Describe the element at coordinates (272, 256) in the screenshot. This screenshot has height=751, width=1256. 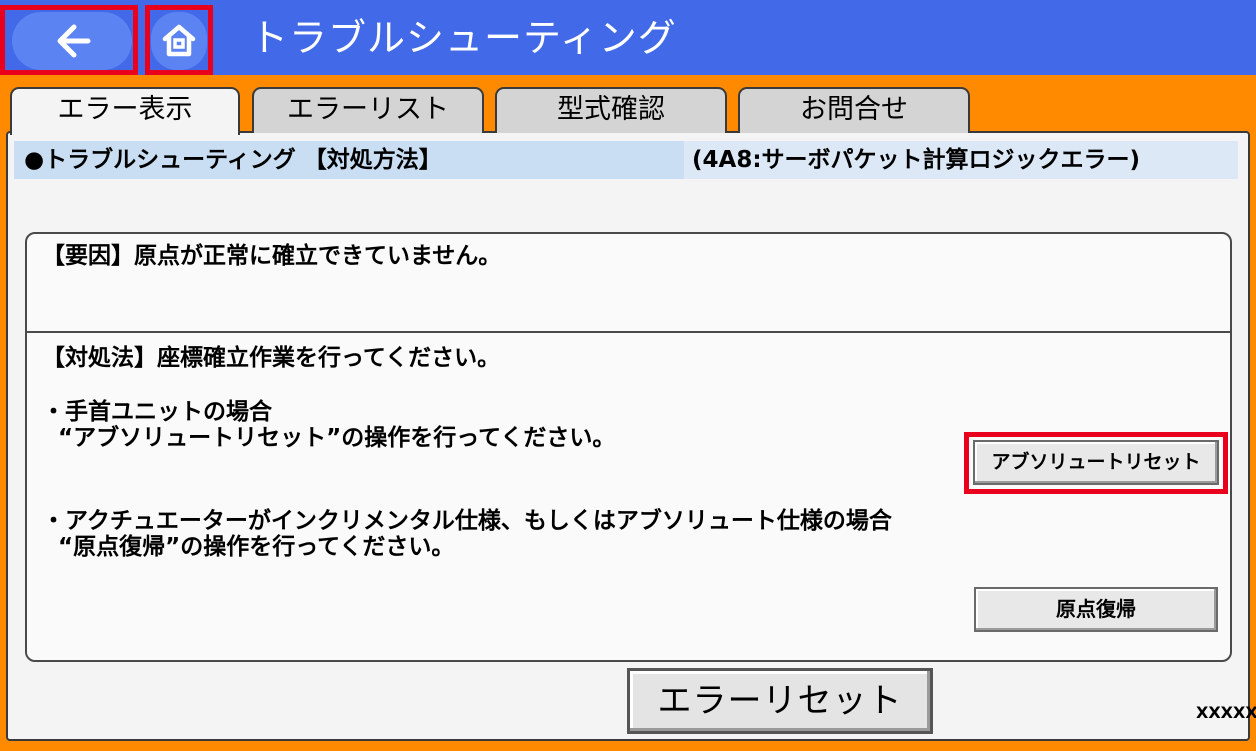
I see `cause-text: 【要因】原点が正常に確立できていません。` at that location.